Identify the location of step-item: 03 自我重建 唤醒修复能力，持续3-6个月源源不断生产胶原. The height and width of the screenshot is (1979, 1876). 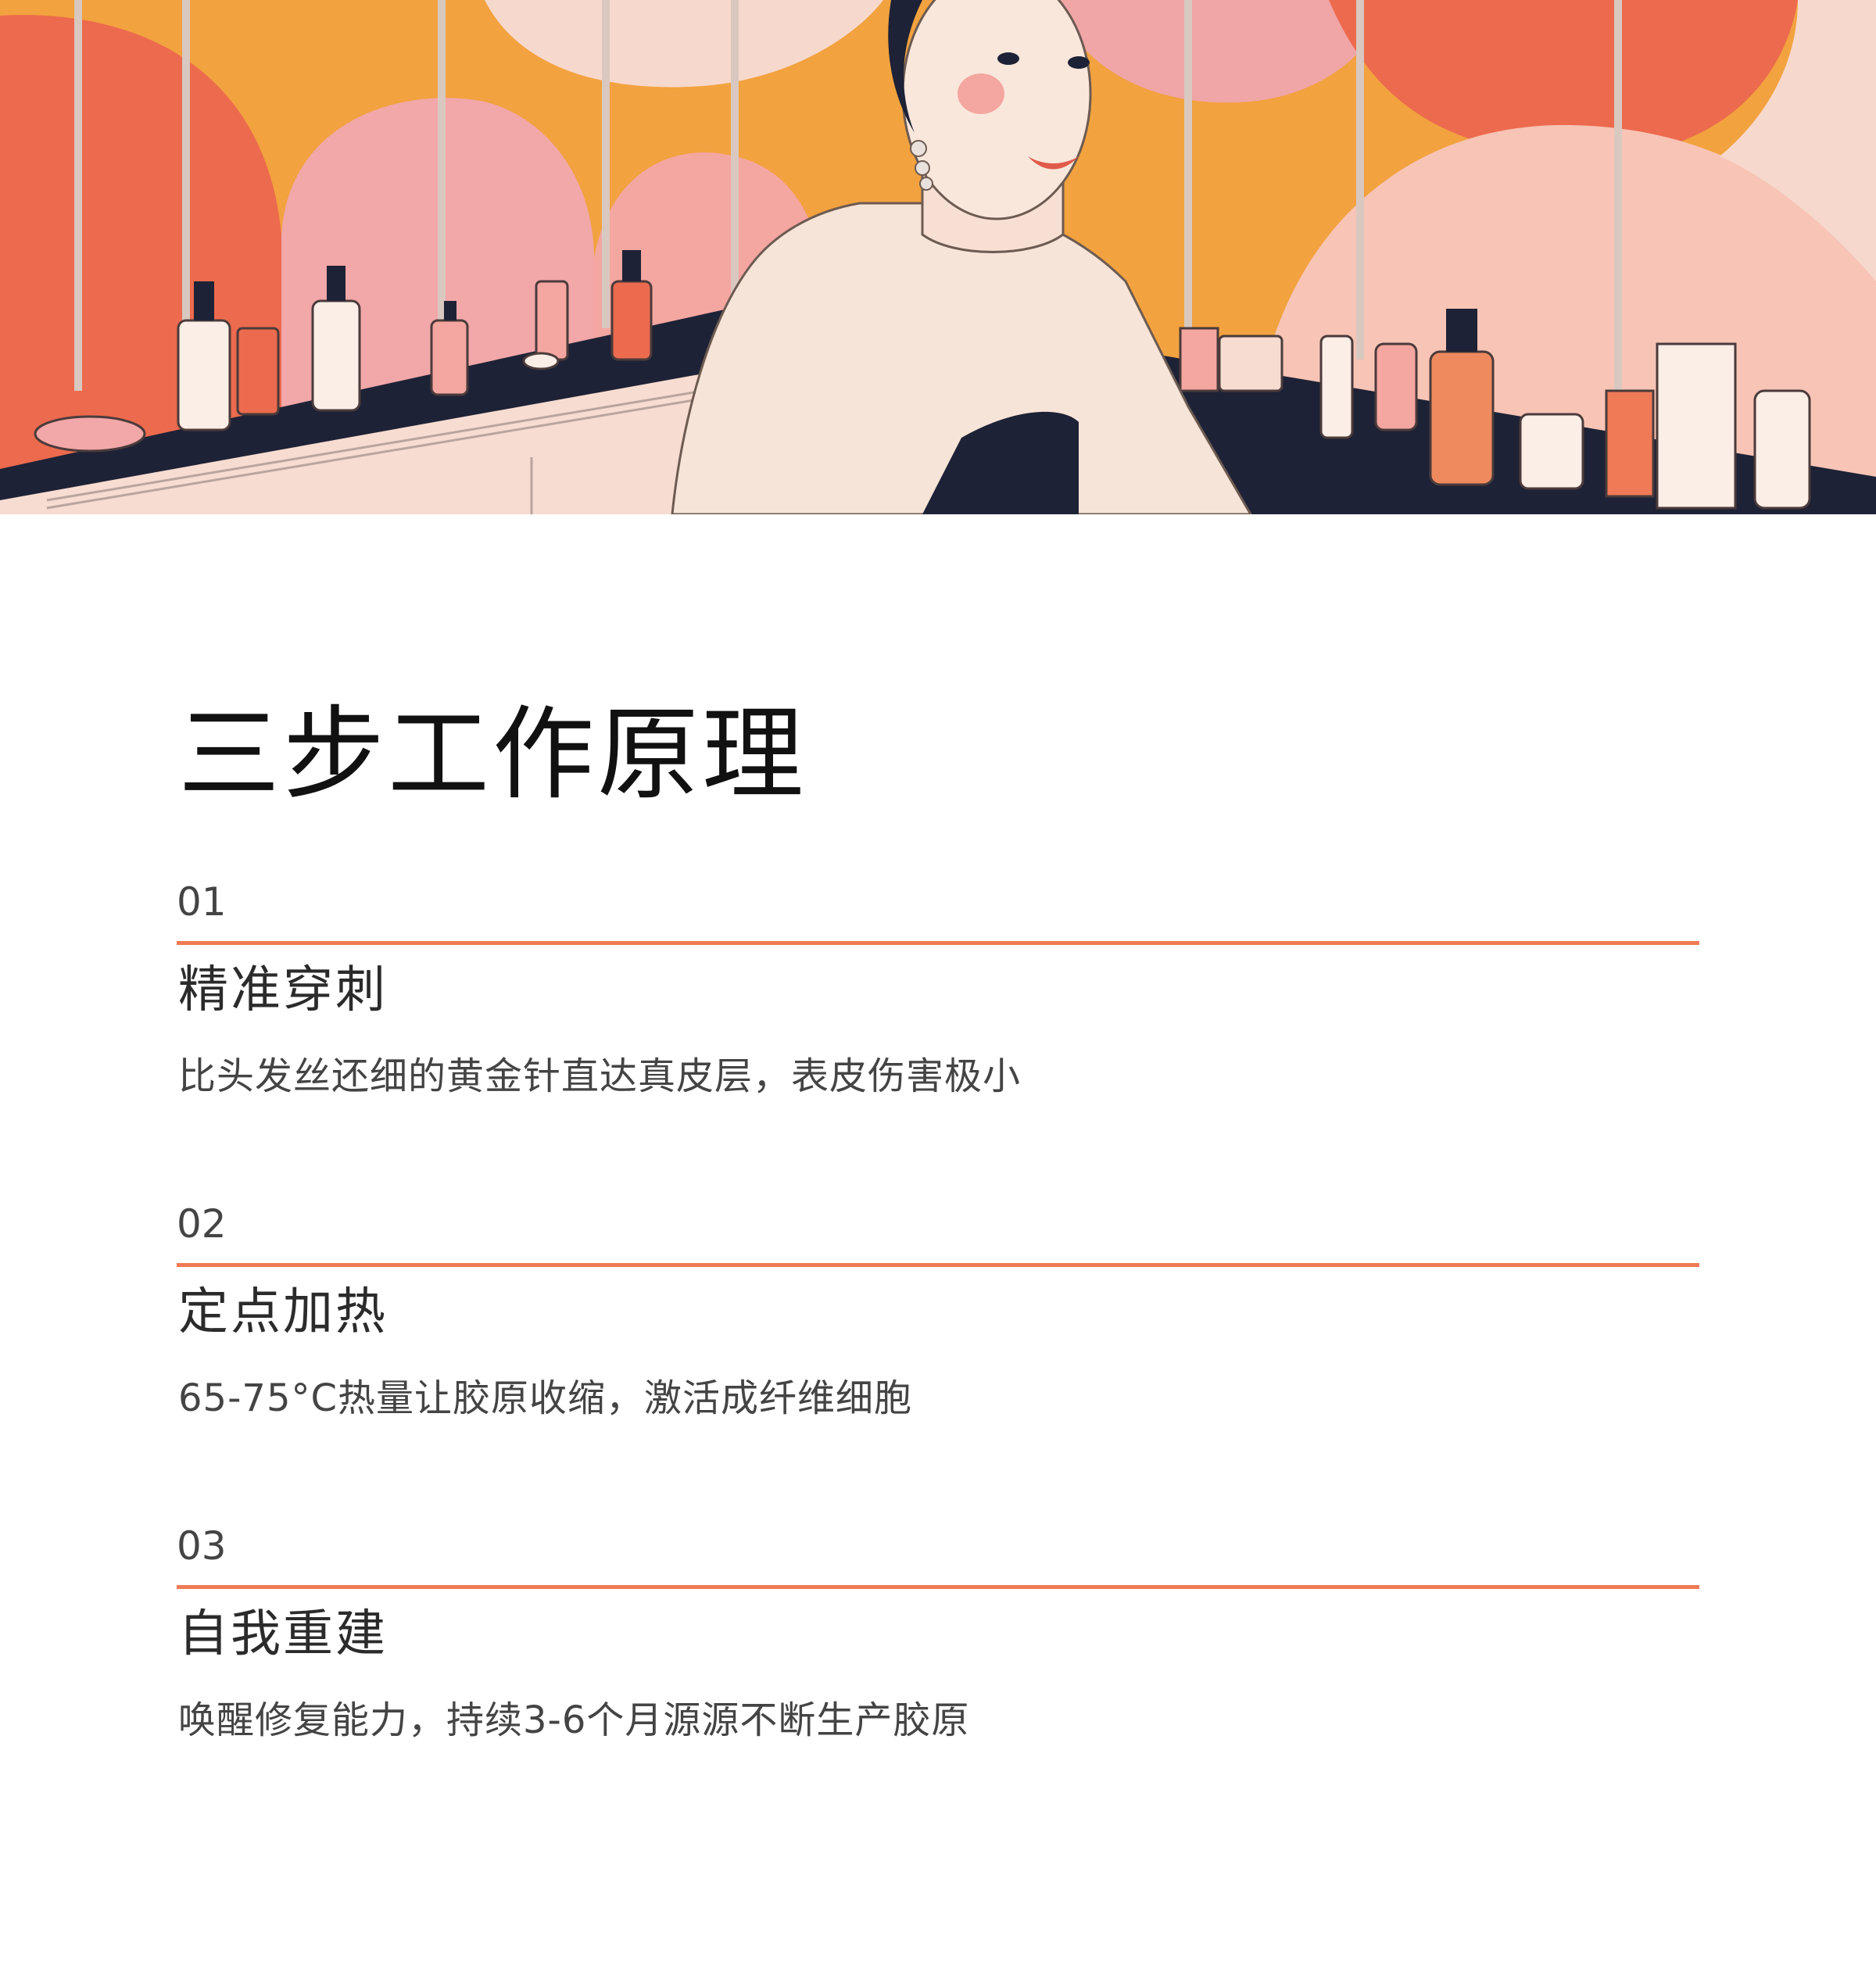
(938, 1655).